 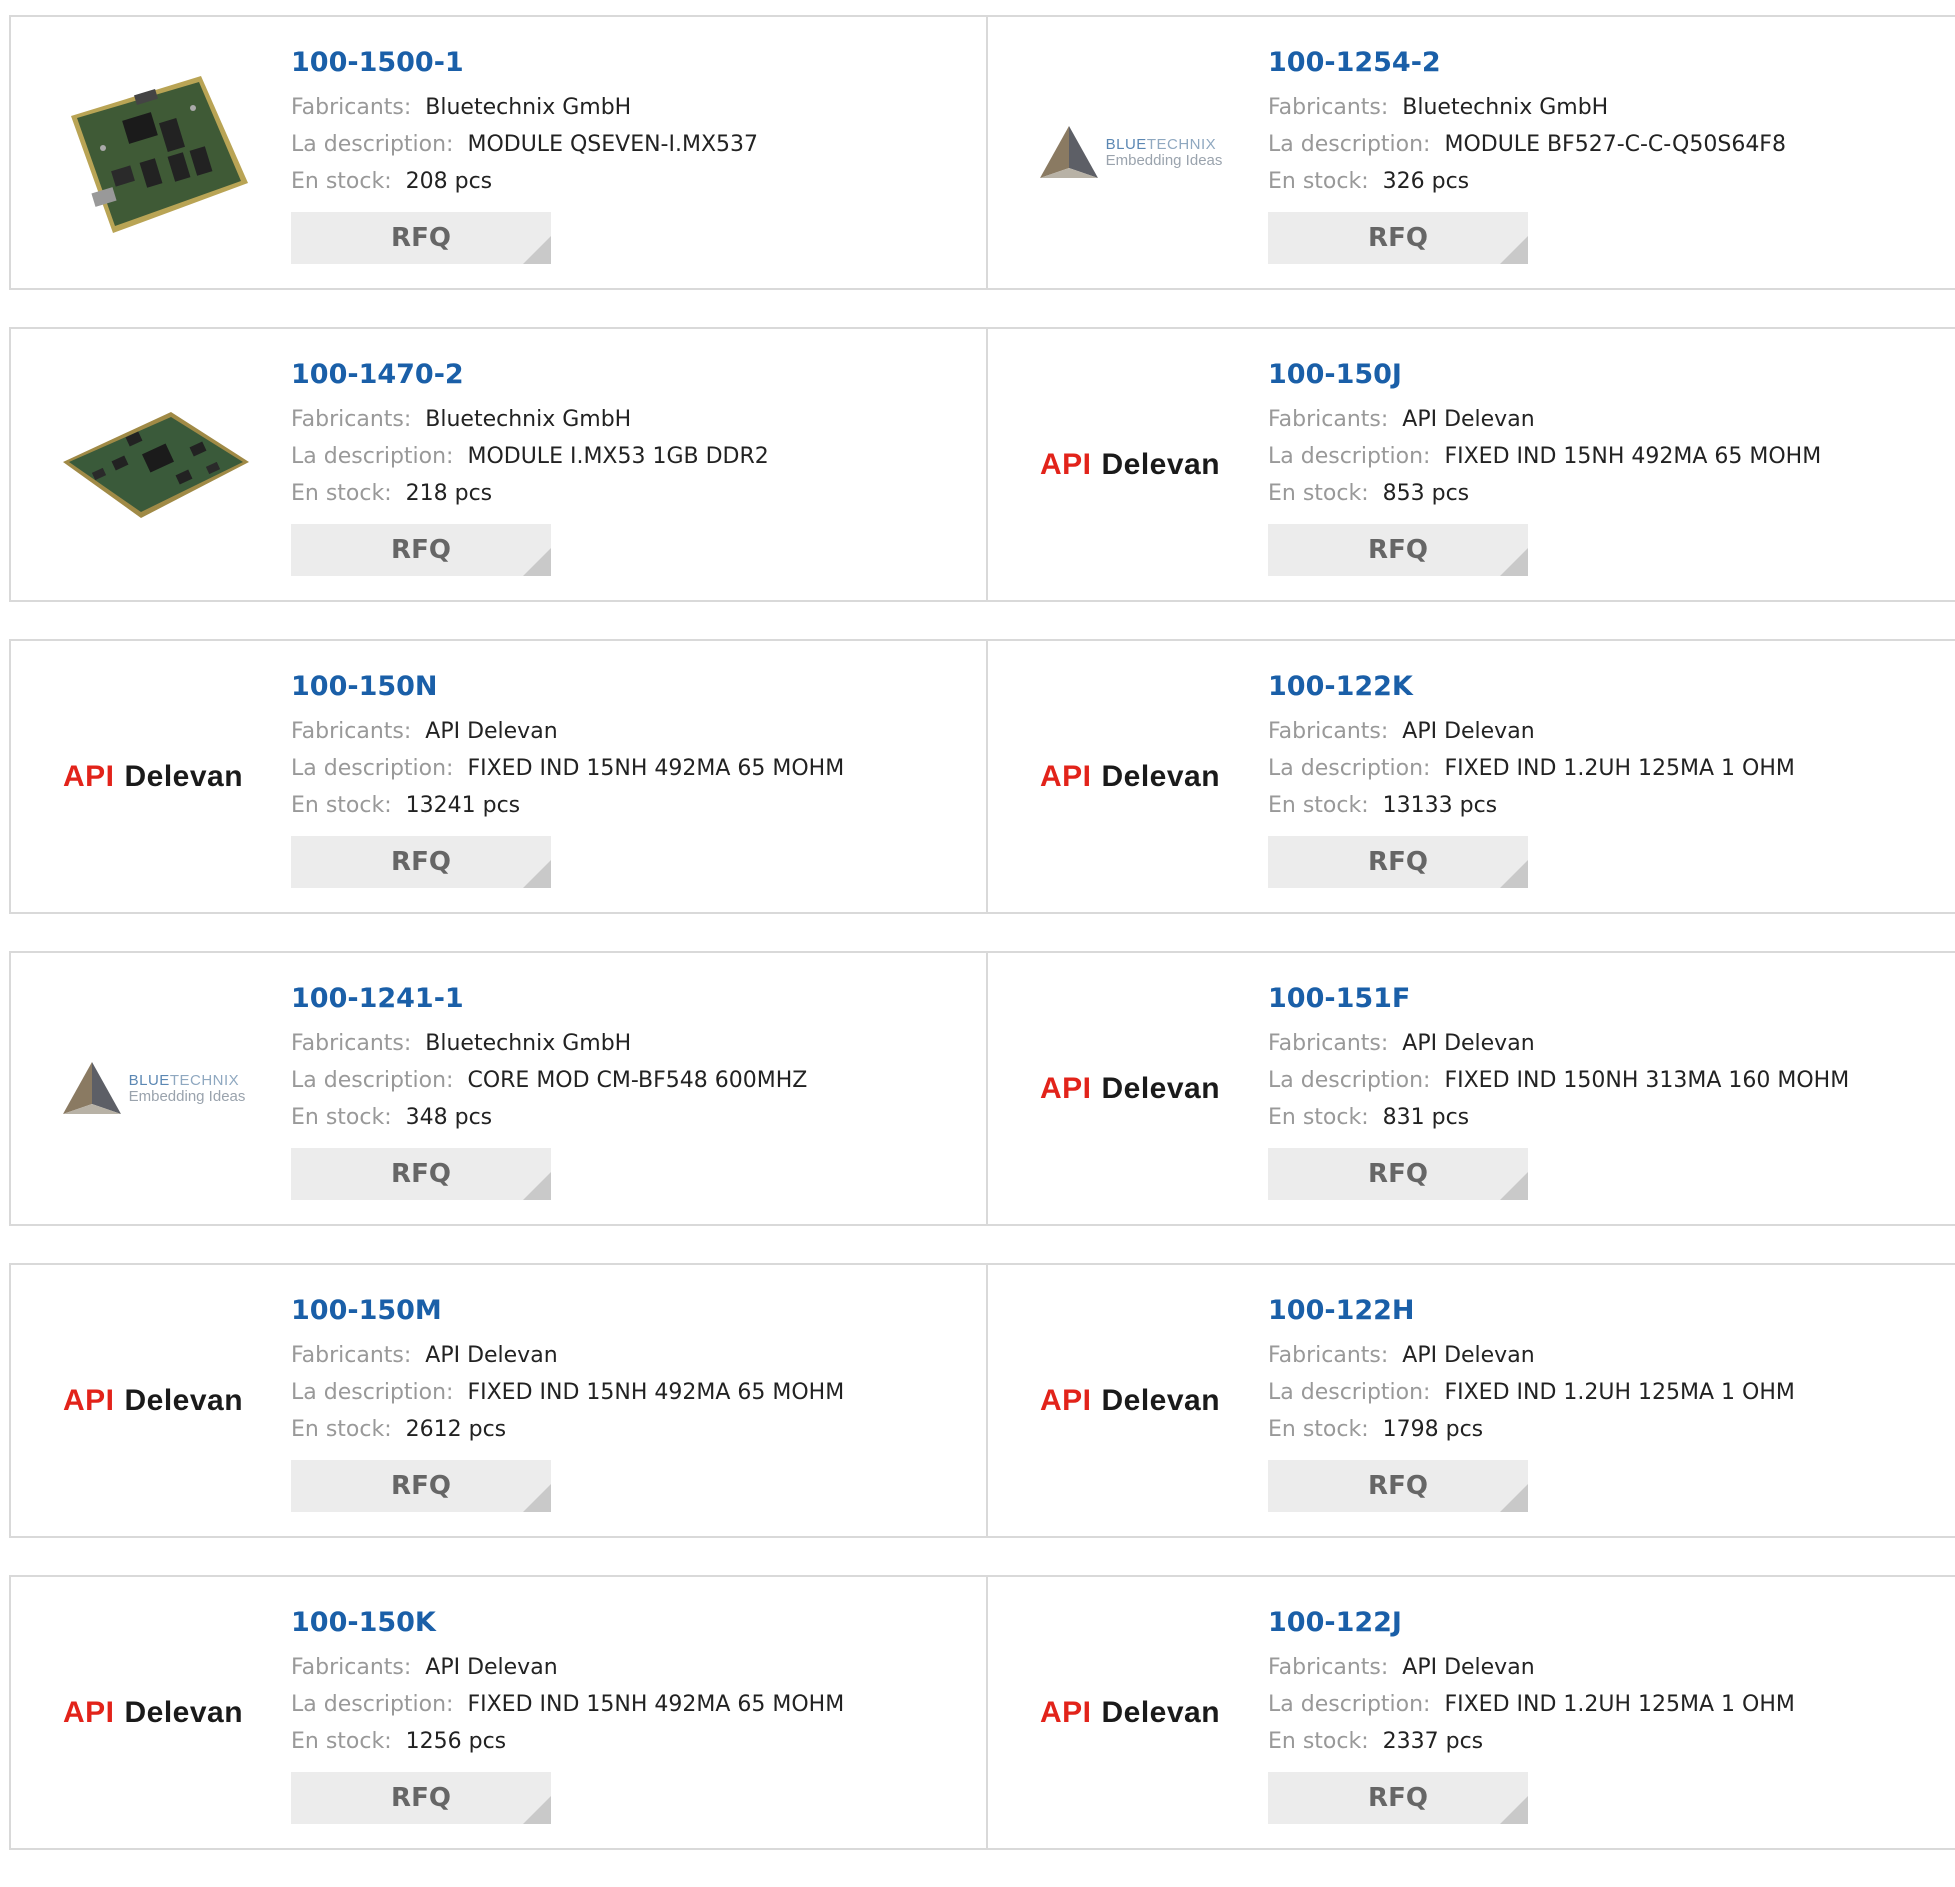 What do you see at coordinates (633, 375) in the screenshot?
I see `part-number-link: 100-1470-2` at bounding box center [633, 375].